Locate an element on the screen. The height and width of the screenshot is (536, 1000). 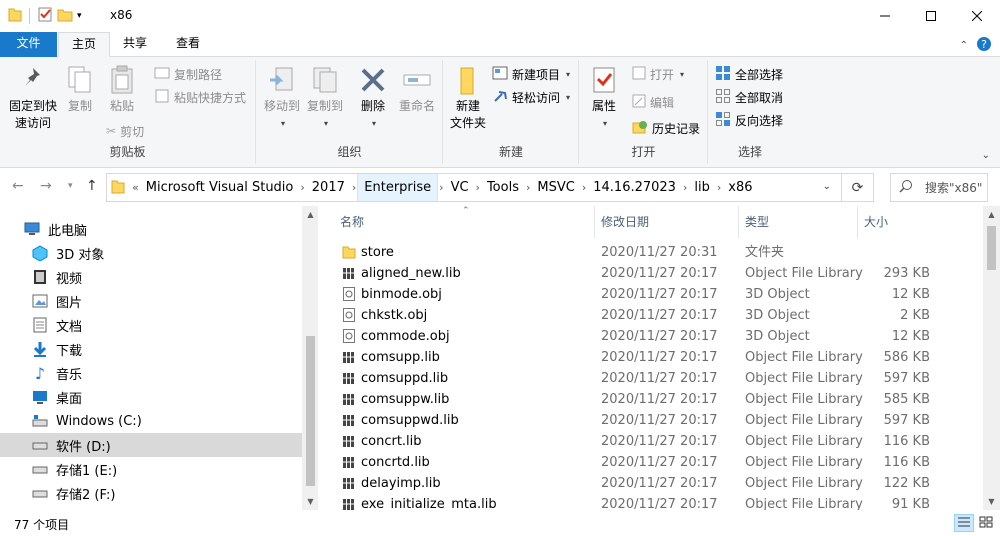
breadcrumb-item: x86 is located at coordinates (740, 187).